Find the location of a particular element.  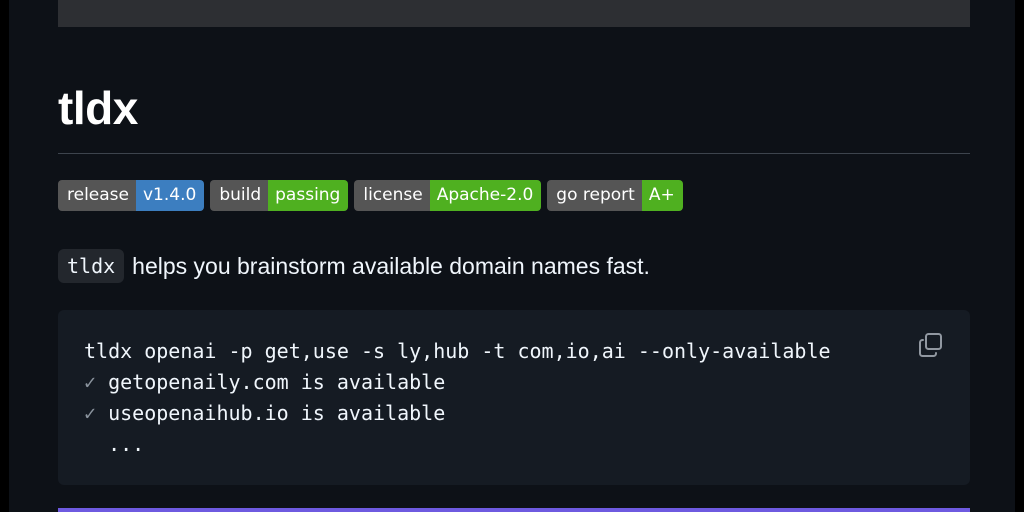

badge-label: go report is located at coordinates (594, 195).